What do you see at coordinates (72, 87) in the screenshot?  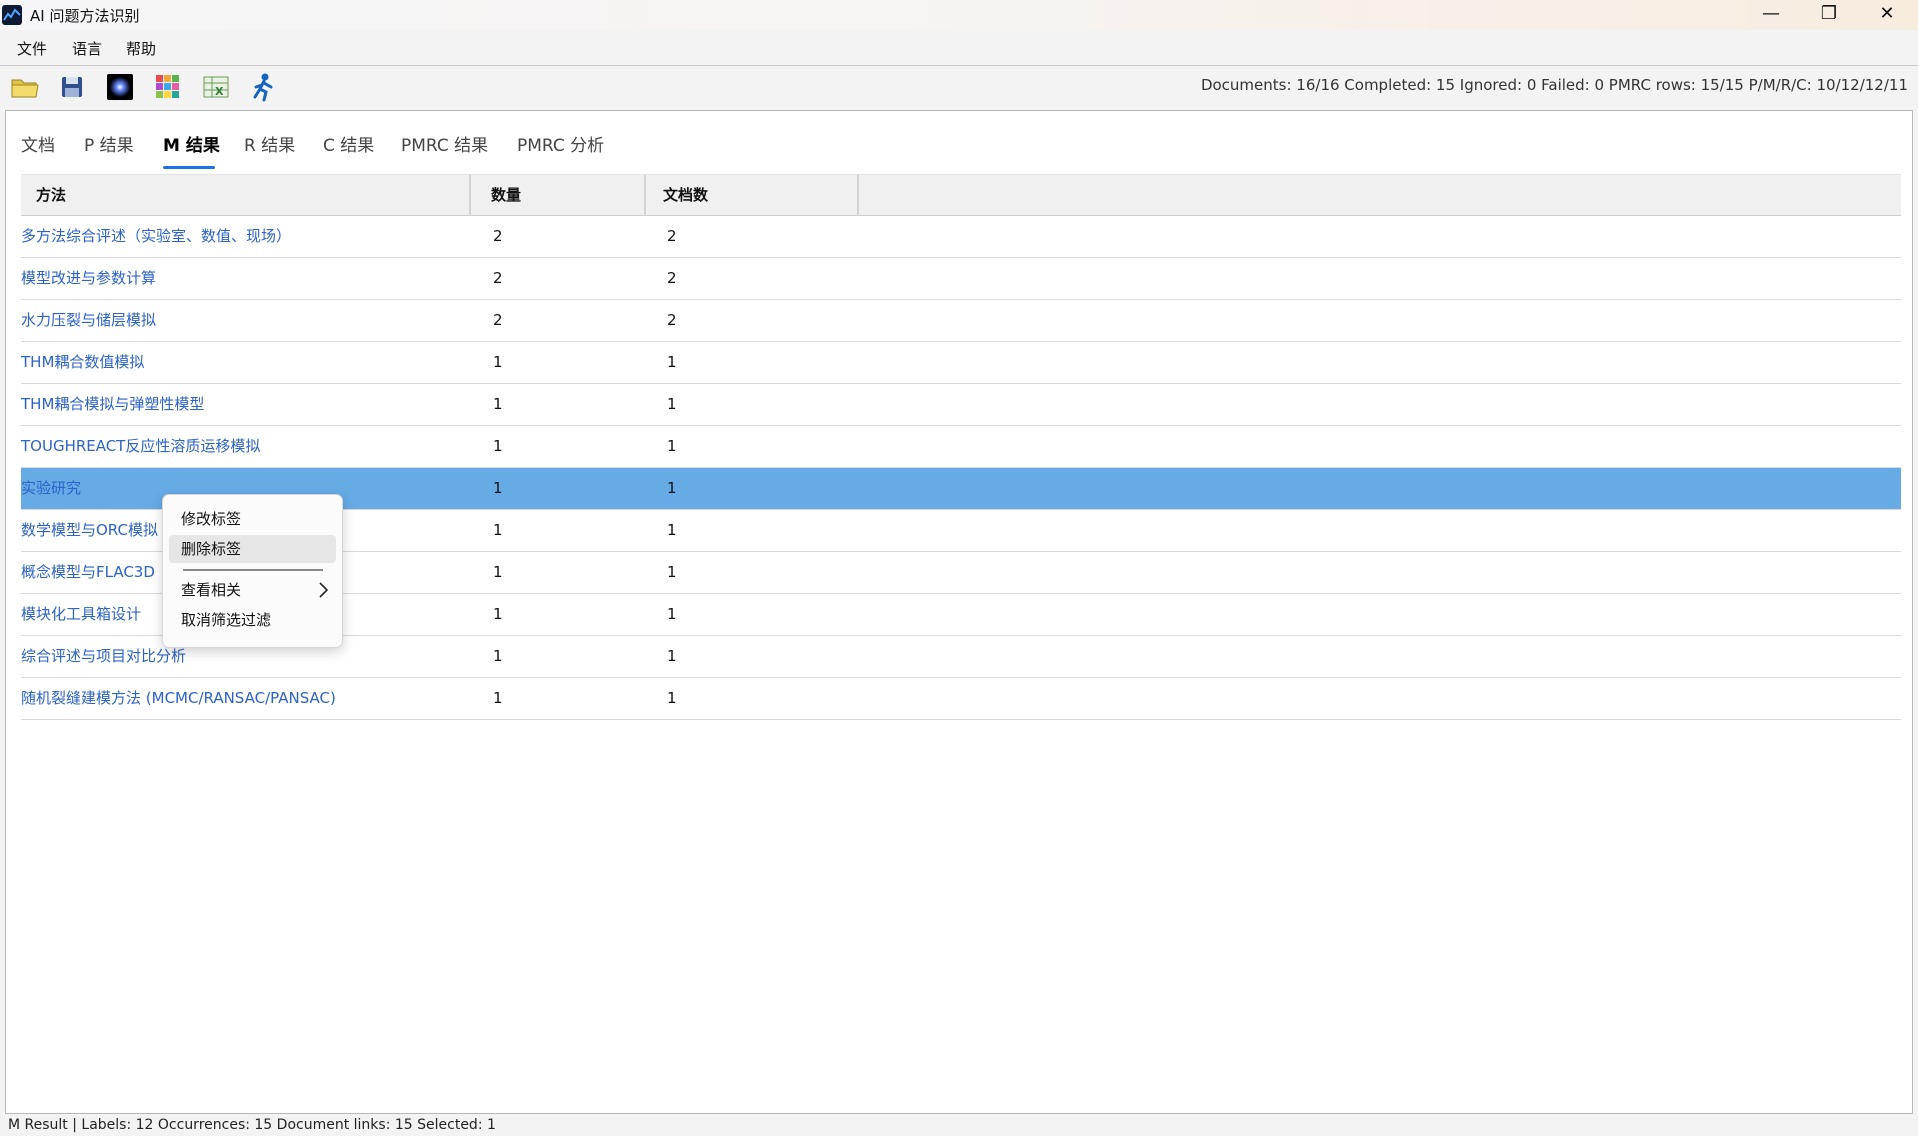 I see `save-icon` at bounding box center [72, 87].